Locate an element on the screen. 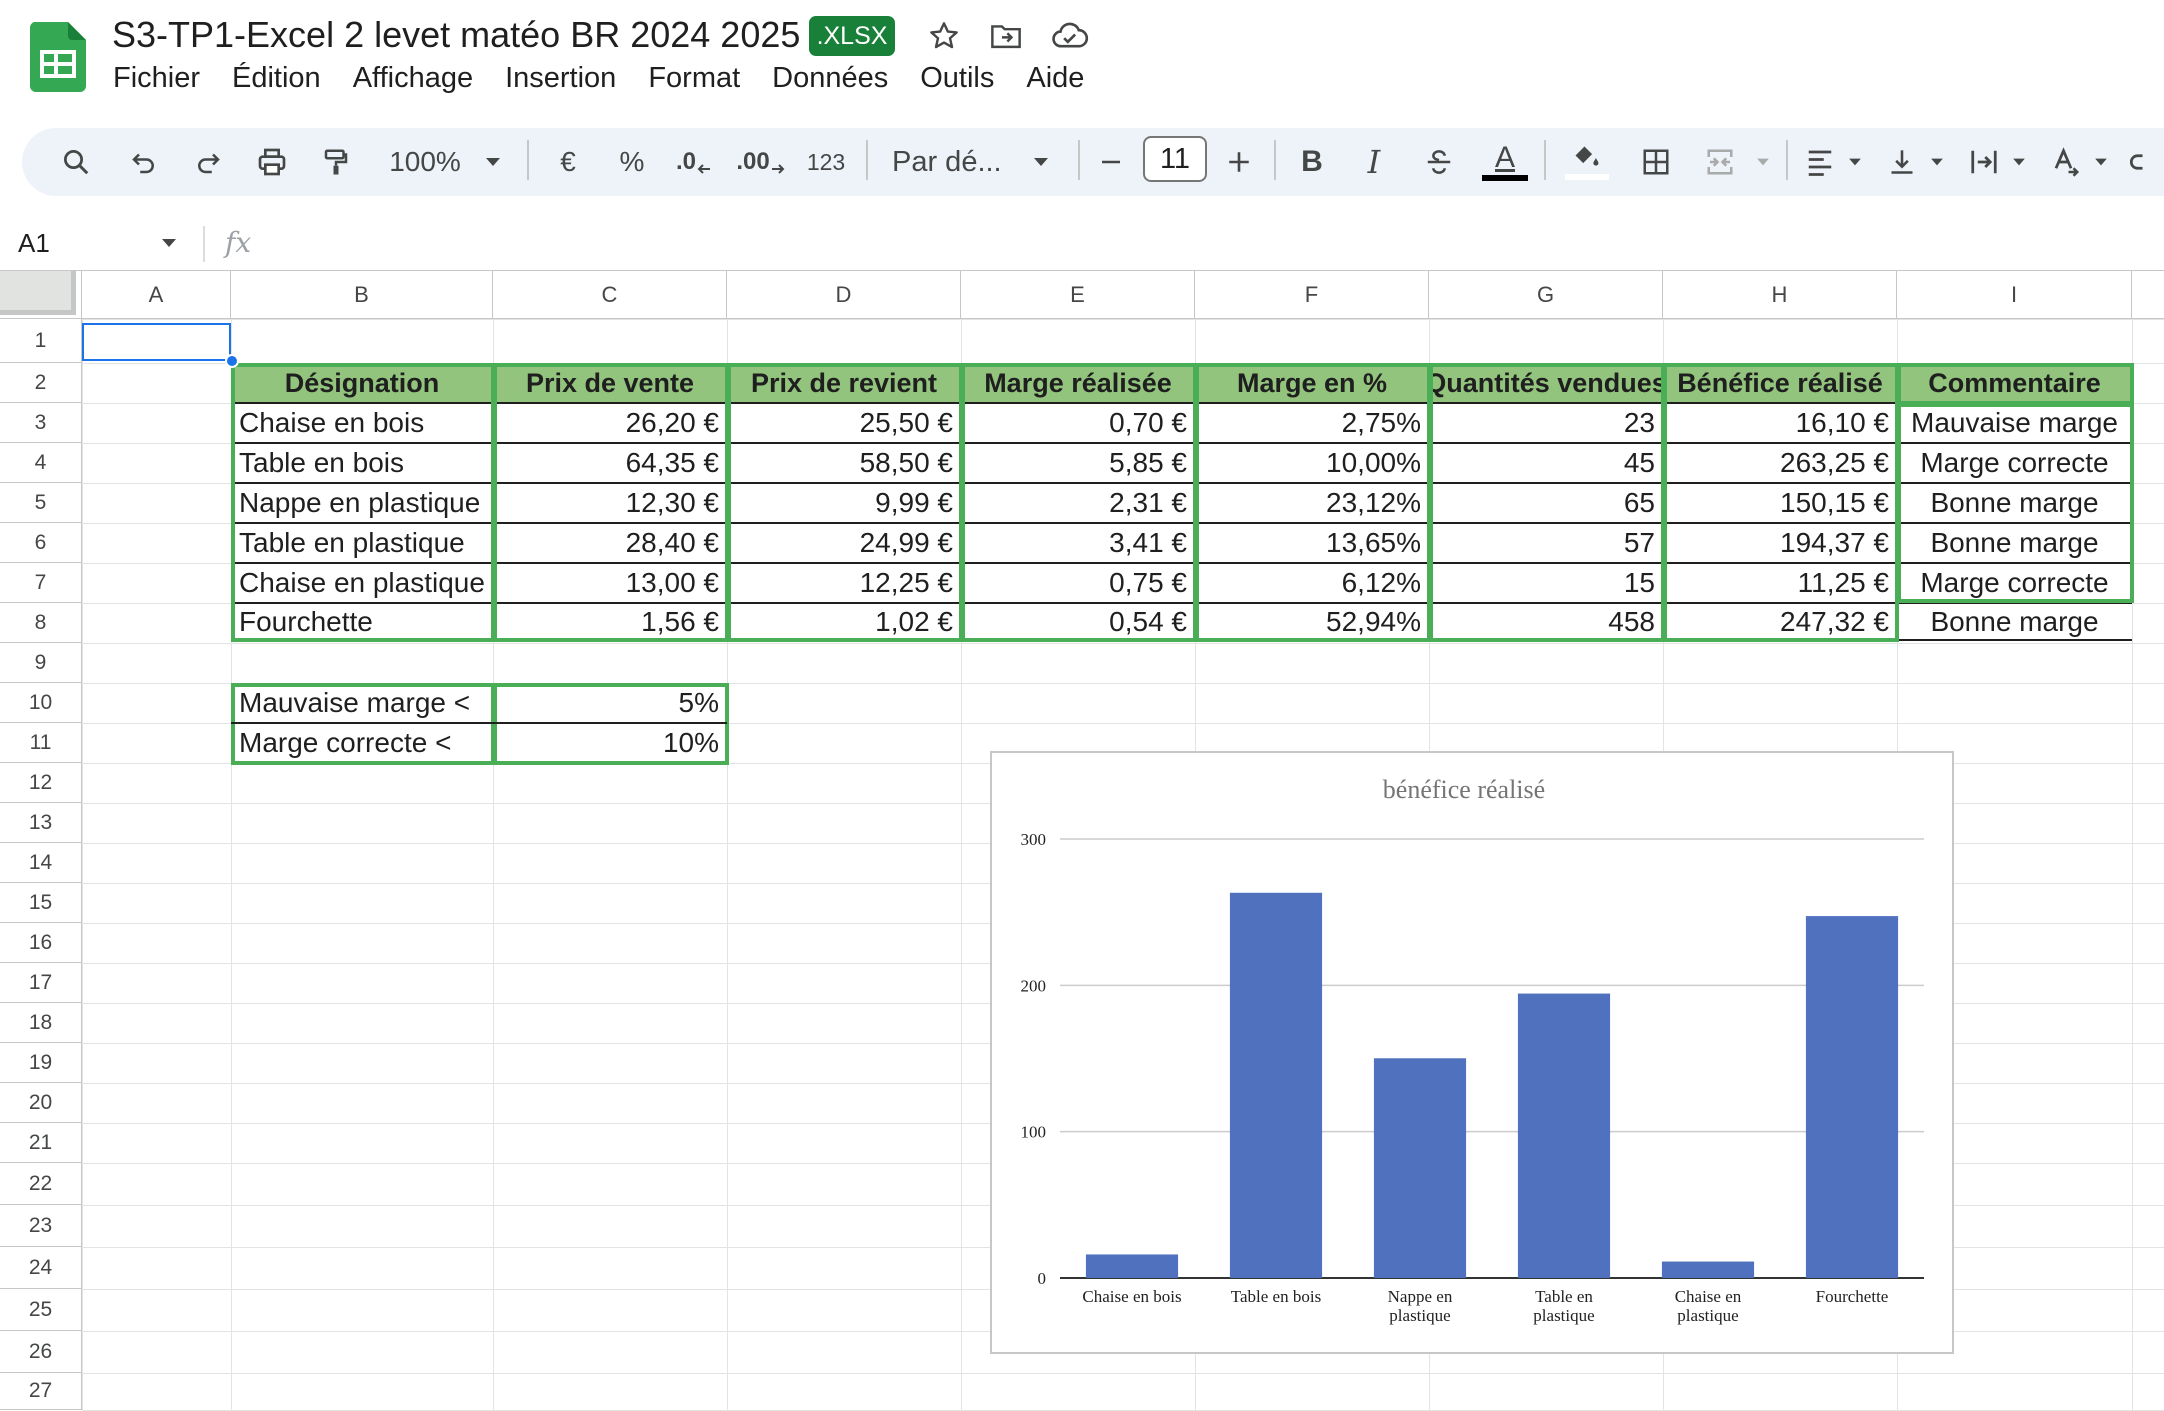  row-header: 19 is located at coordinates (41, 1063).